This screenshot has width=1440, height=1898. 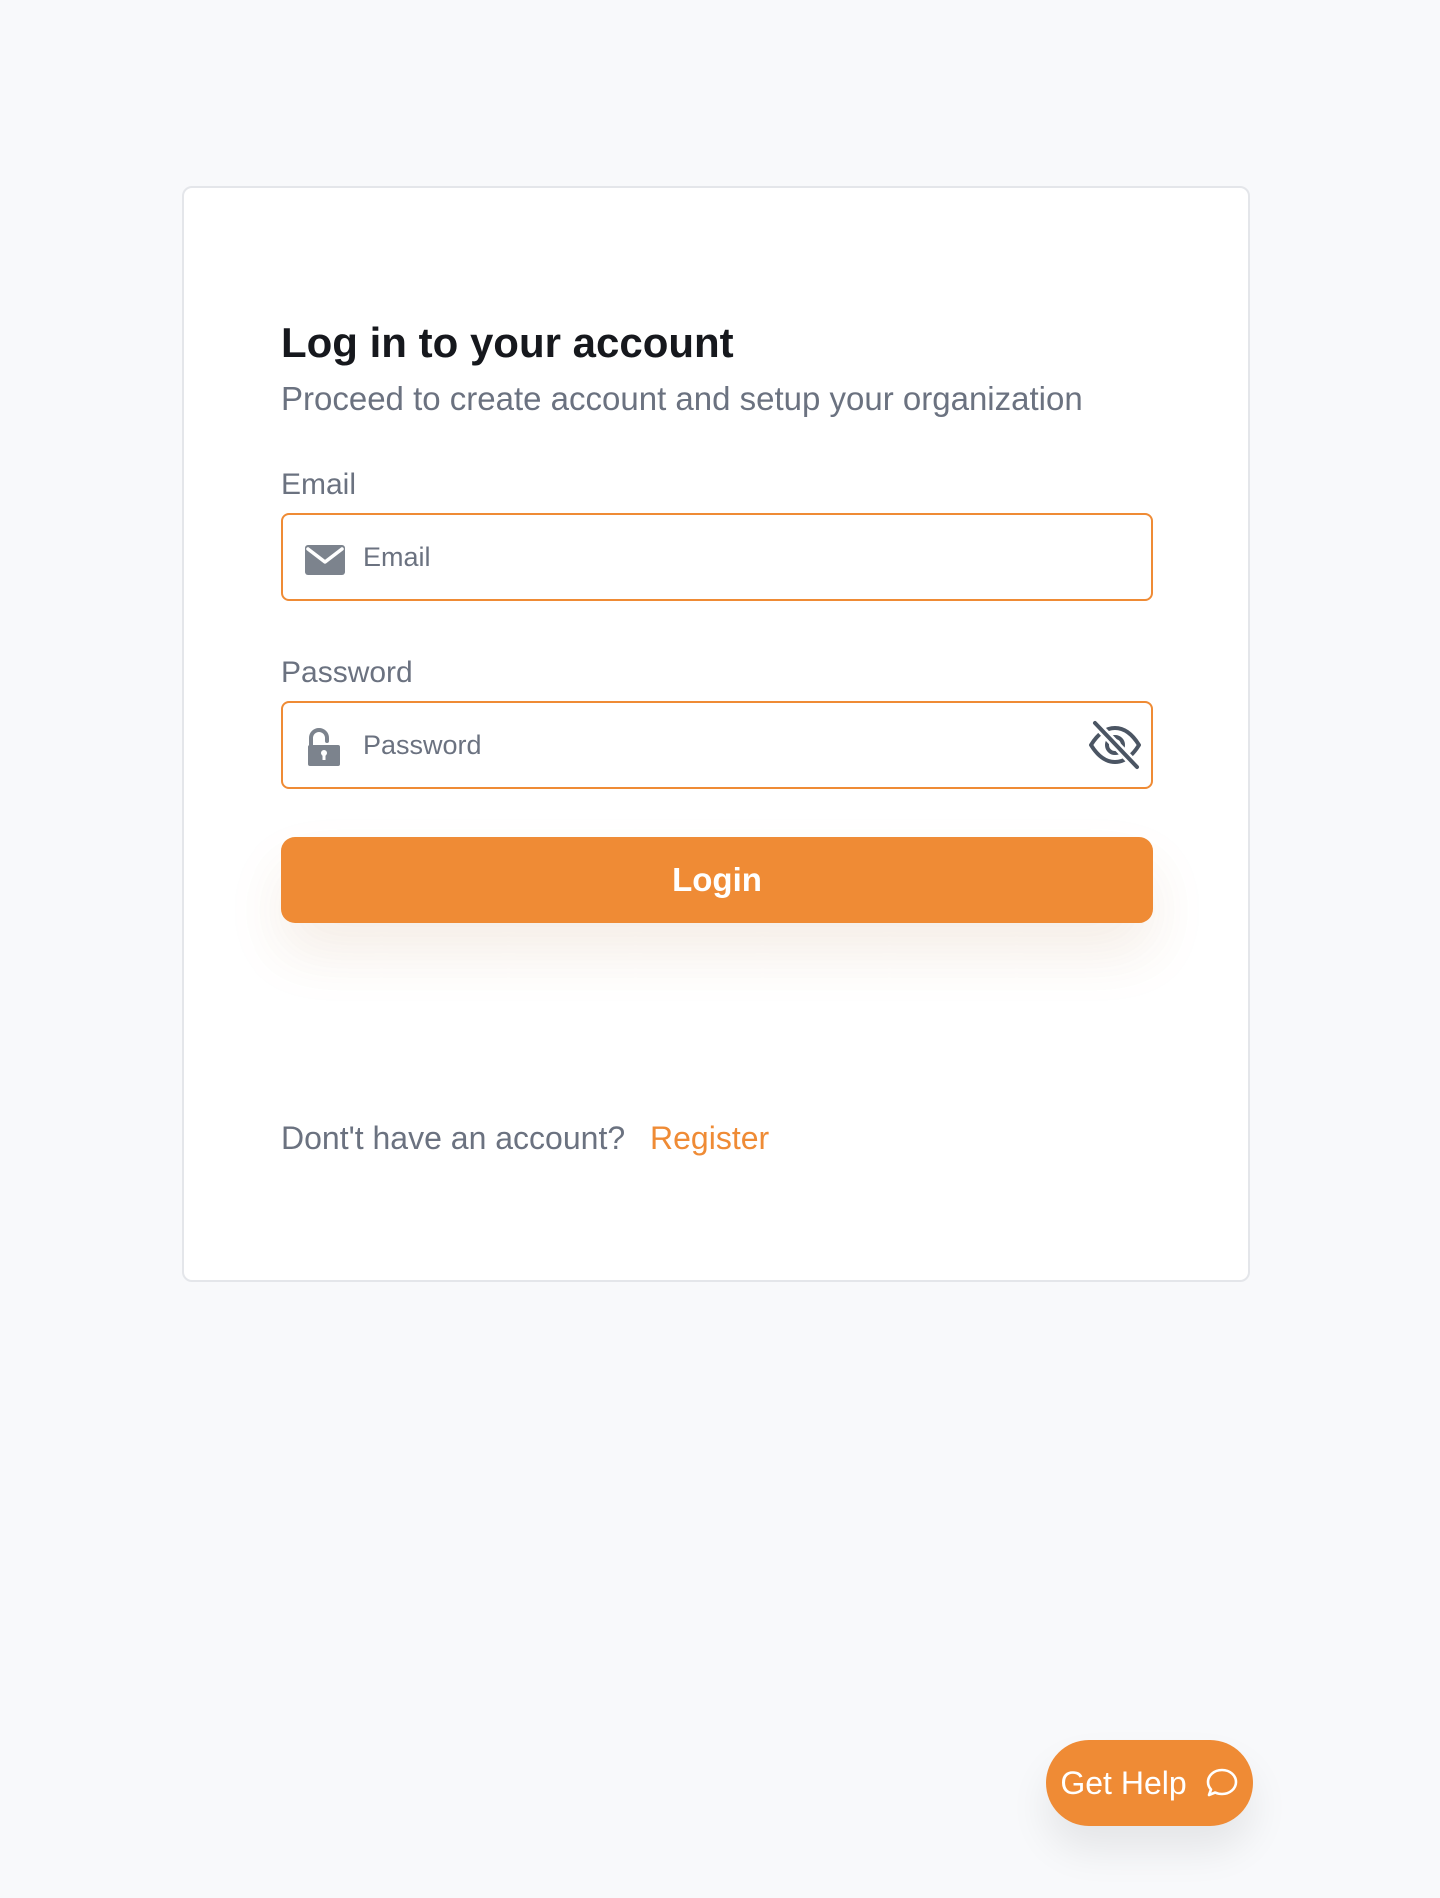 I want to click on password-input, so click(x=713, y=745).